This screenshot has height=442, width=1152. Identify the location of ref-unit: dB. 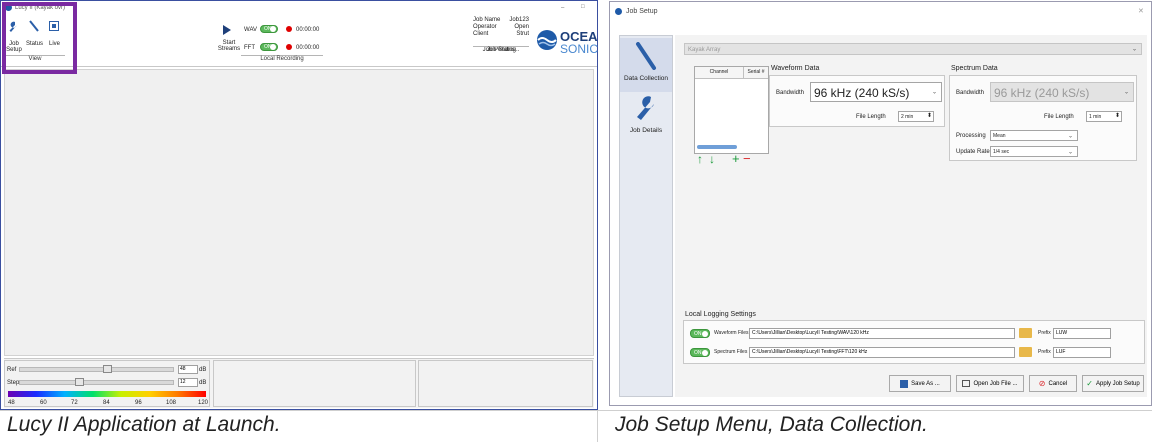
(203, 370).